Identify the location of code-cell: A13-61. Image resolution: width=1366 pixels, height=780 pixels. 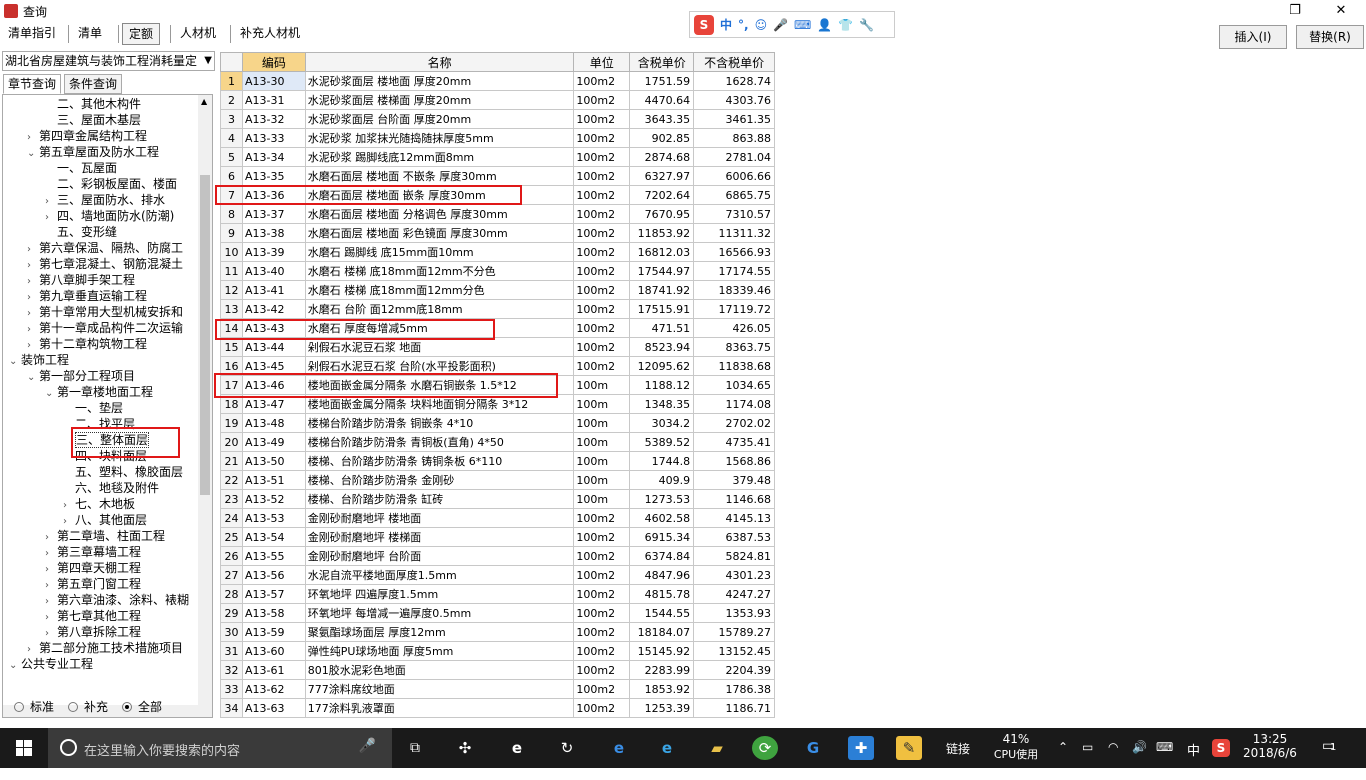
(273, 670).